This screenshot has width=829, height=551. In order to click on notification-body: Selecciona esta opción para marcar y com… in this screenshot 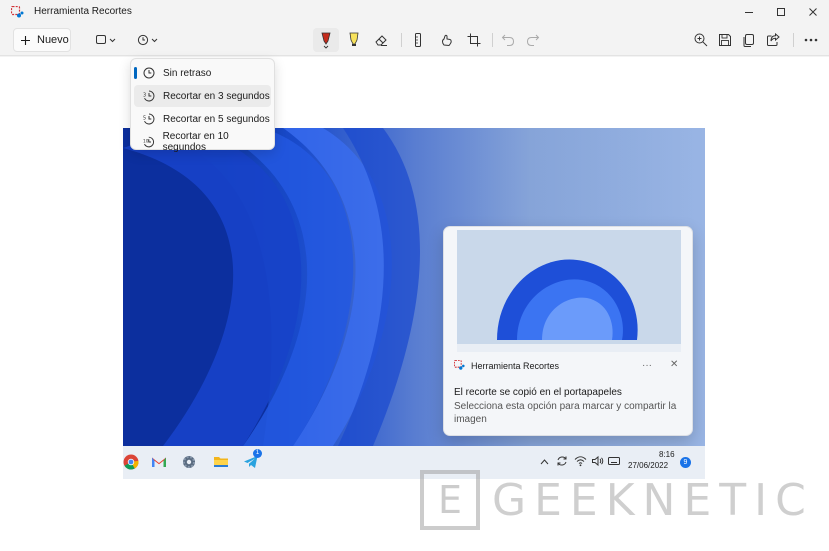, I will do `click(565, 413)`.